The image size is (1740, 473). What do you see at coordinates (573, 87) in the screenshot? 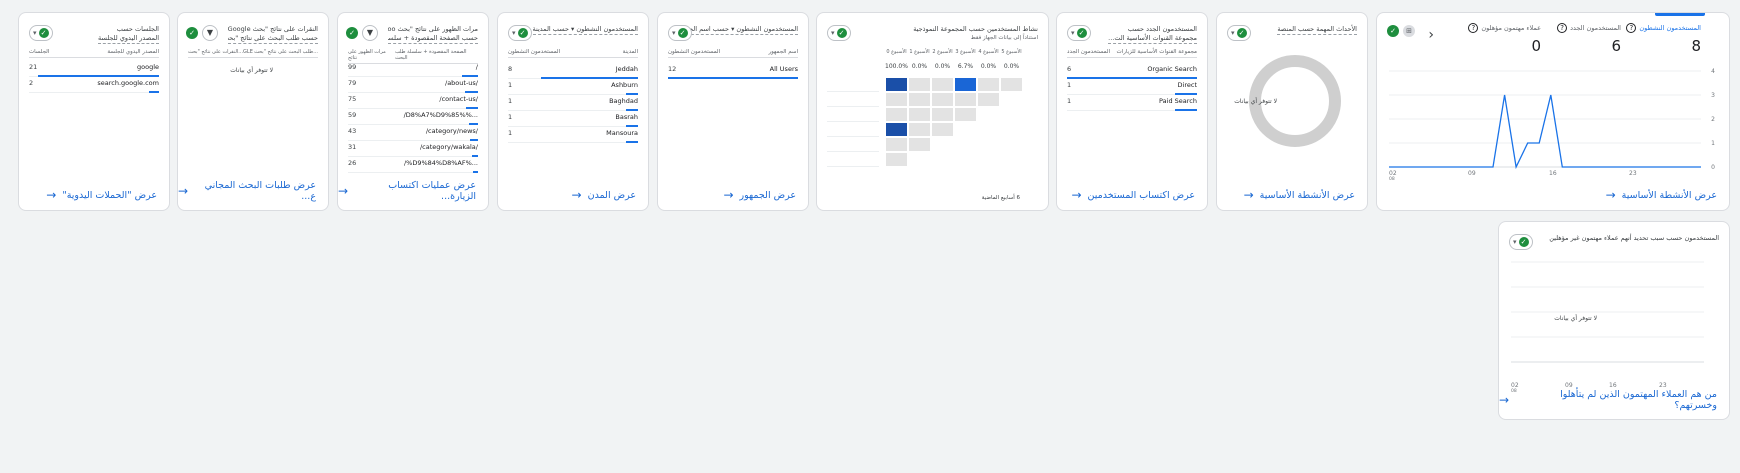
I see `table-row: Ashburn 1` at bounding box center [573, 87].